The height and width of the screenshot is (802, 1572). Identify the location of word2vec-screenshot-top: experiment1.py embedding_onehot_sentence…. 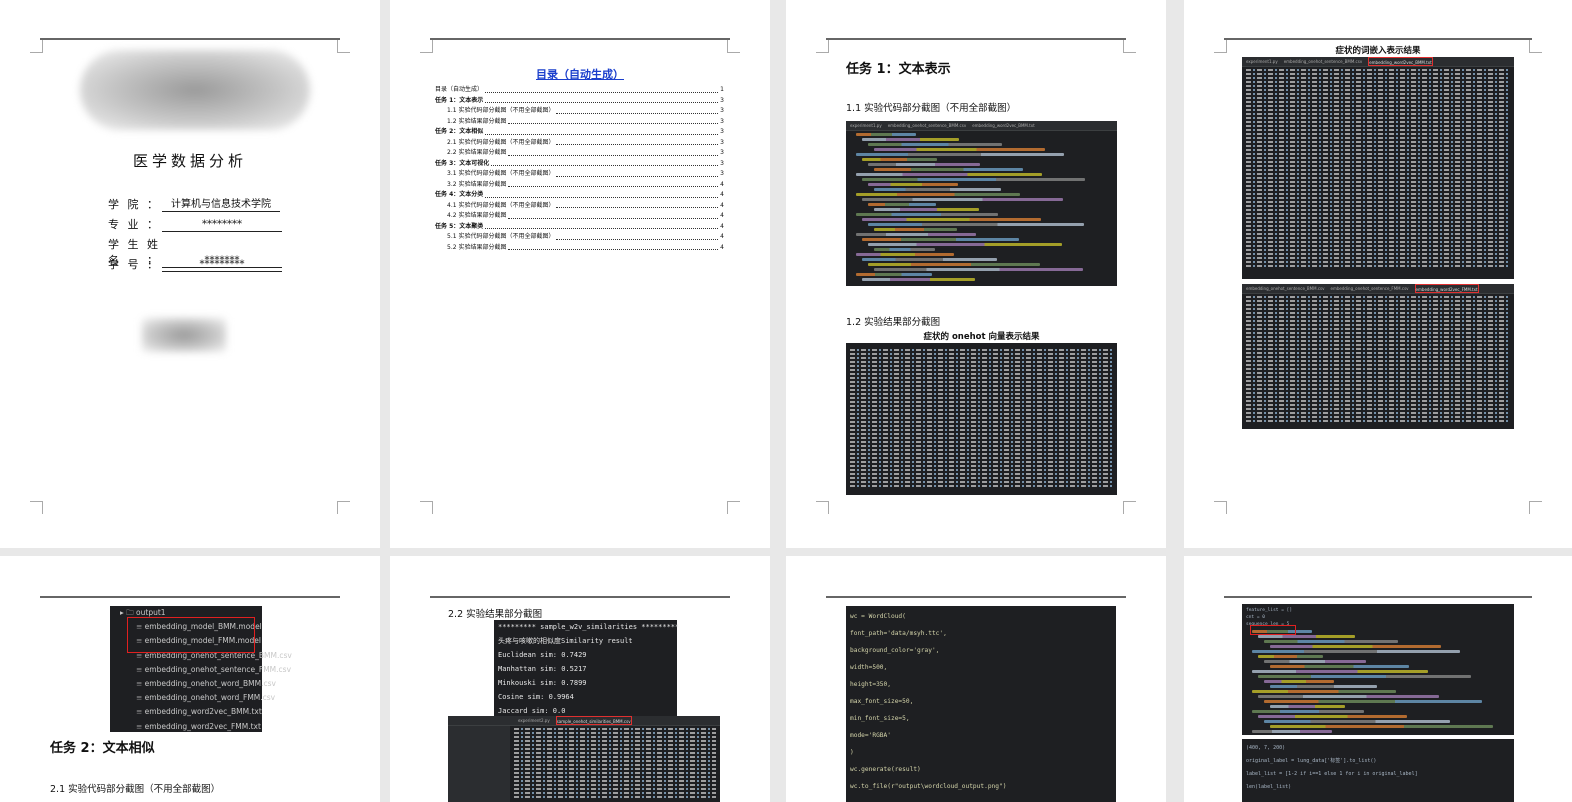
(1378, 168).